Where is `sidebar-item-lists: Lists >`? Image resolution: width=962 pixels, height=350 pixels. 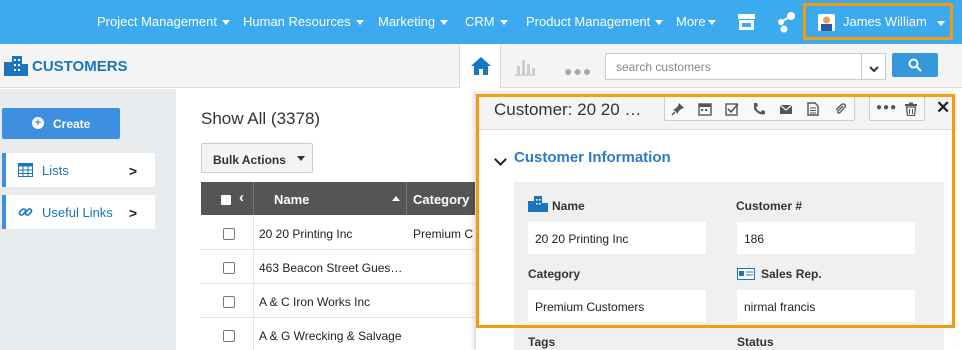
sidebar-item-lists: Lists > is located at coordinates (78, 170).